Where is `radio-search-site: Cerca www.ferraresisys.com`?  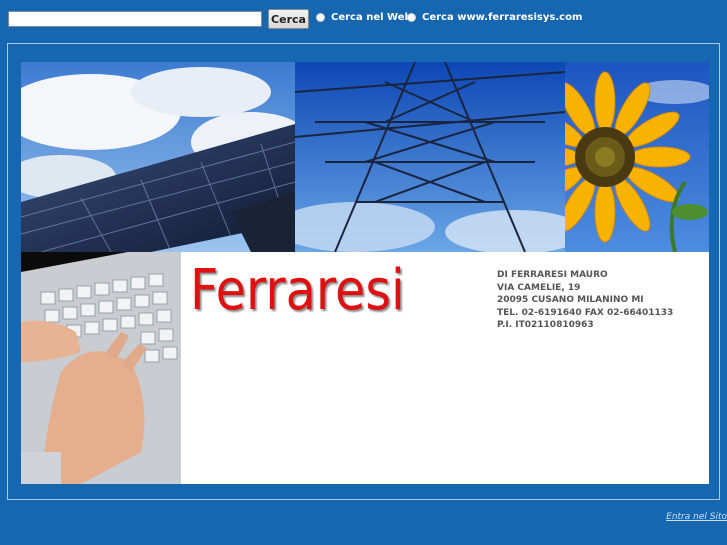
radio-search-site: Cerca www.ferraresisys.com is located at coordinates (494, 17).